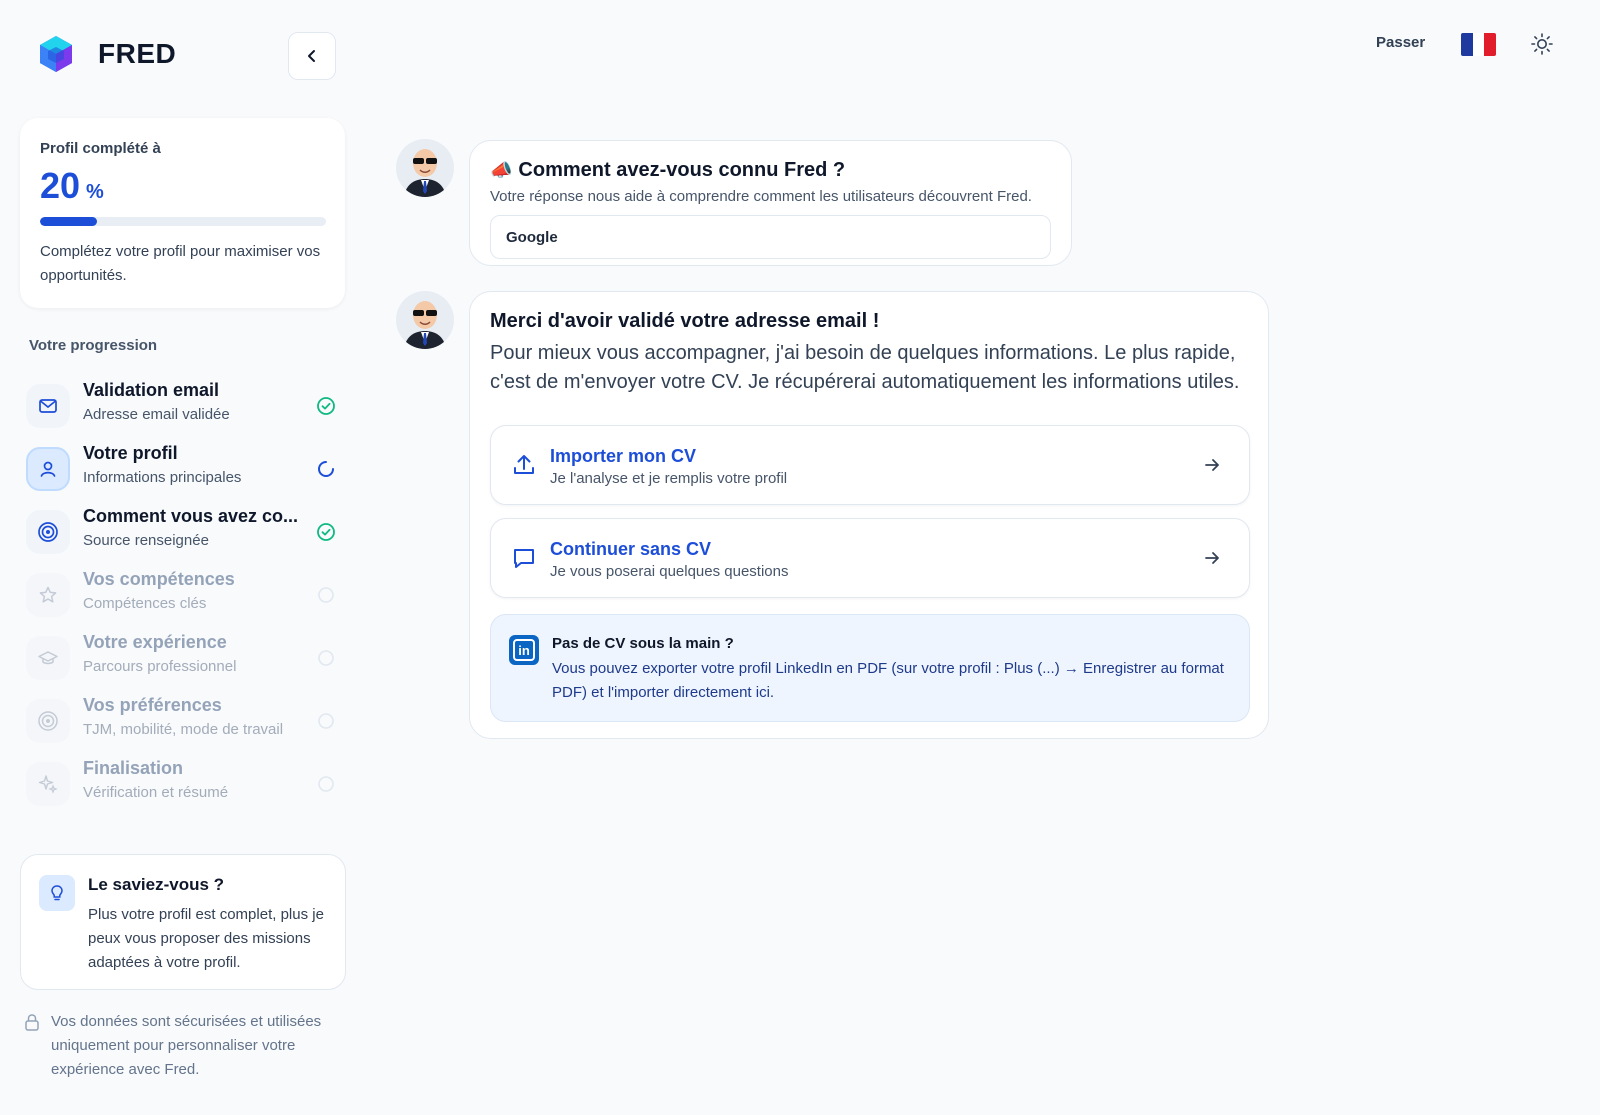  Describe the element at coordinates (133, 768) in the screenshot. I see `step-title: Finalisation` at that location.